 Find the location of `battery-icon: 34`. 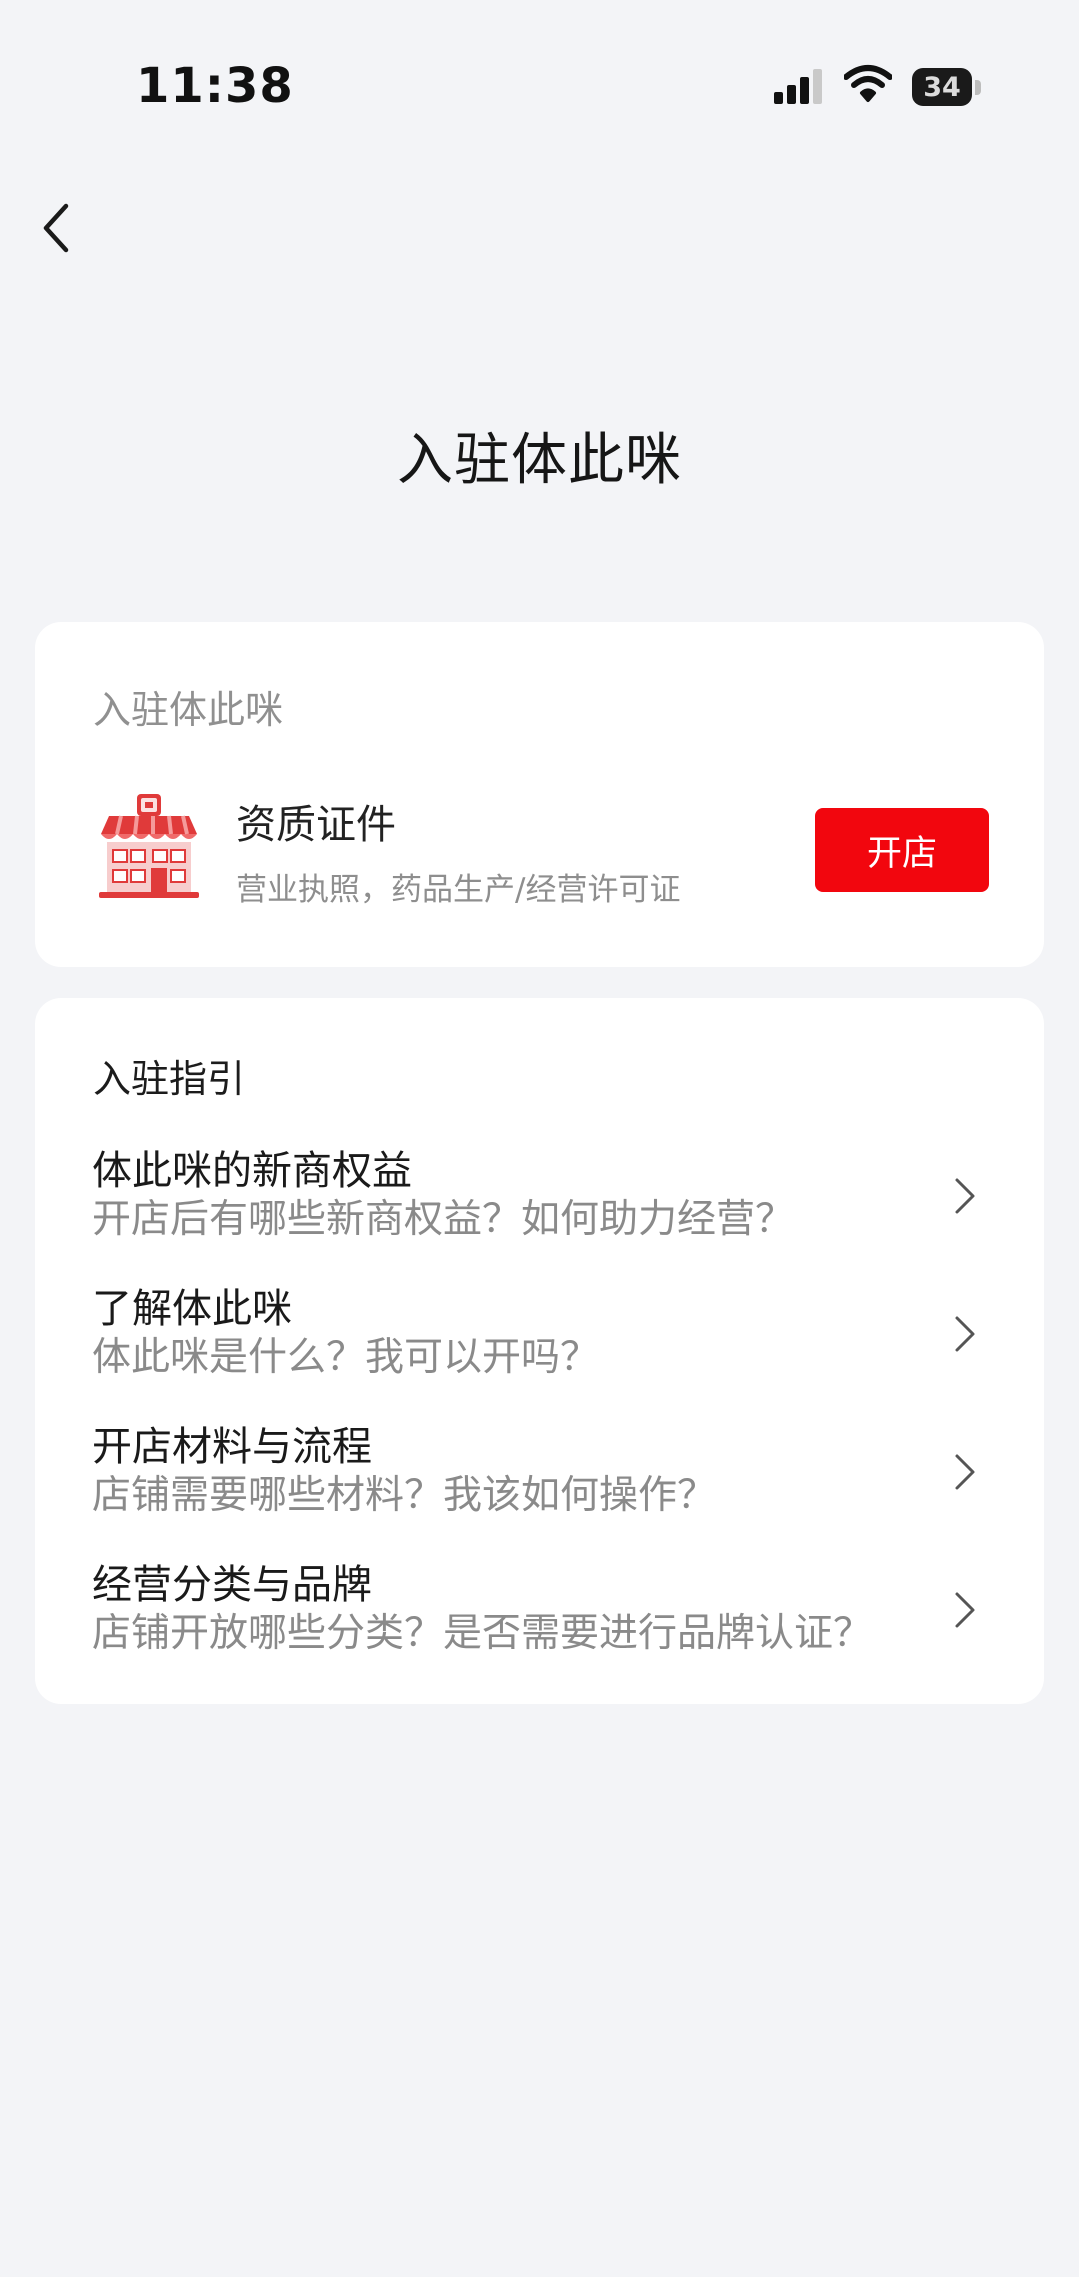

battery-icon: 34 is located at coordinates (942, 87).